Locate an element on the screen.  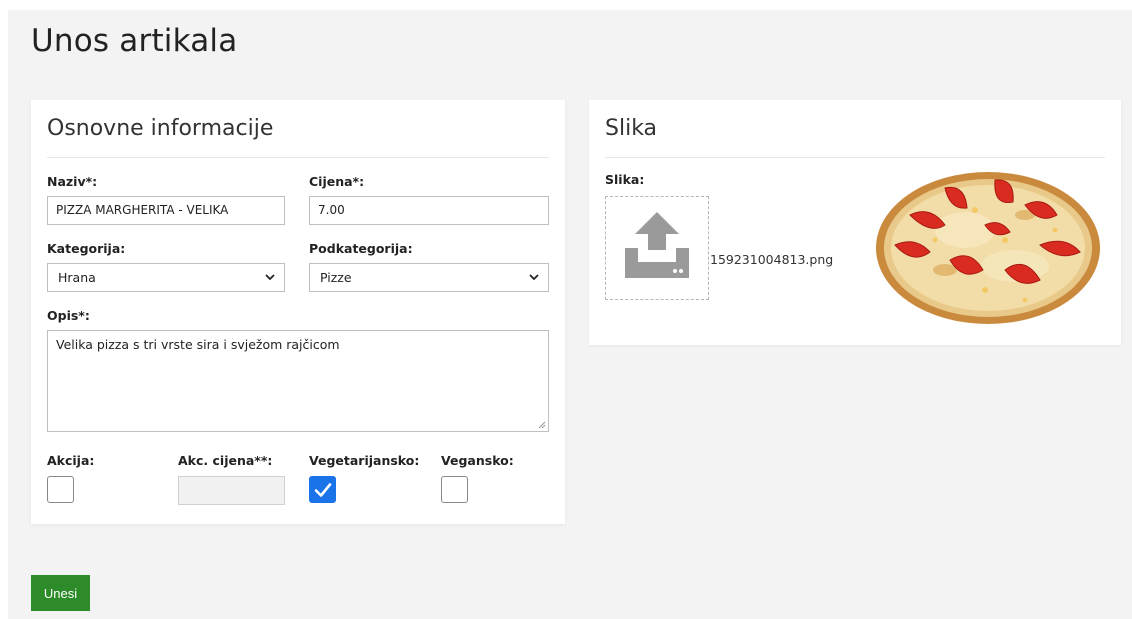
submit-button: Unesi is located at coordinates (60, 593).